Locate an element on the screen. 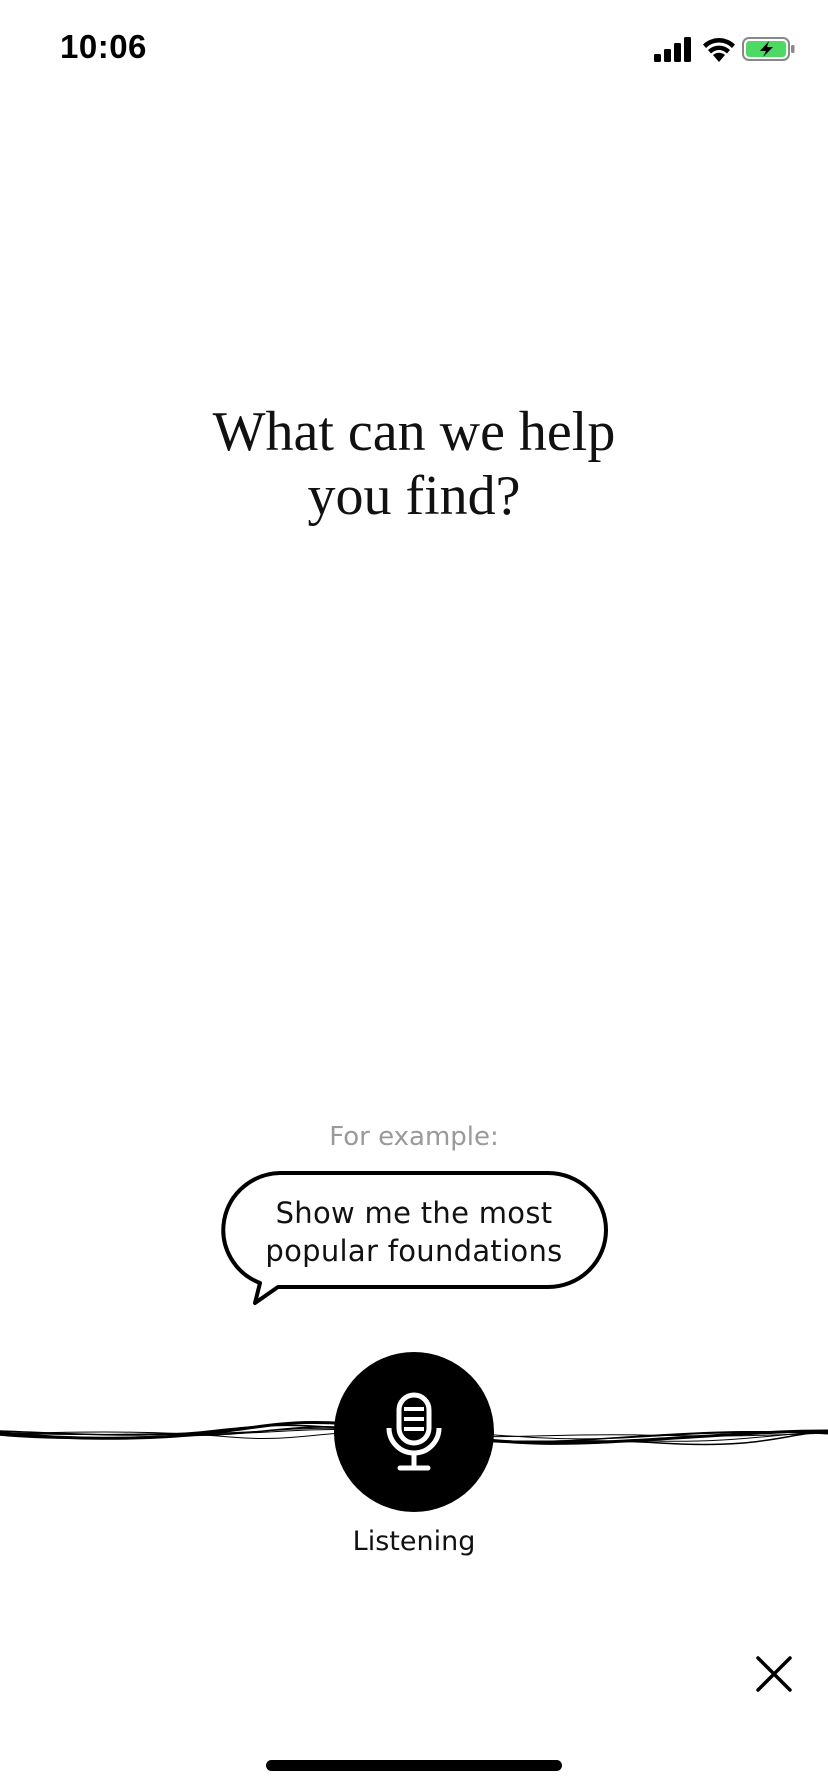 The image size is (828, 1792). cellular-signal-icon is located at coordinates (672, 49).